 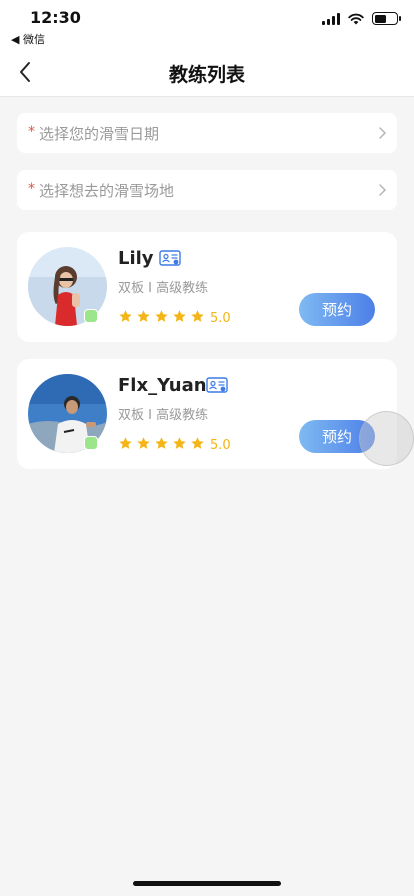 I want to click on battery-icon, so click(x=386, y=18).